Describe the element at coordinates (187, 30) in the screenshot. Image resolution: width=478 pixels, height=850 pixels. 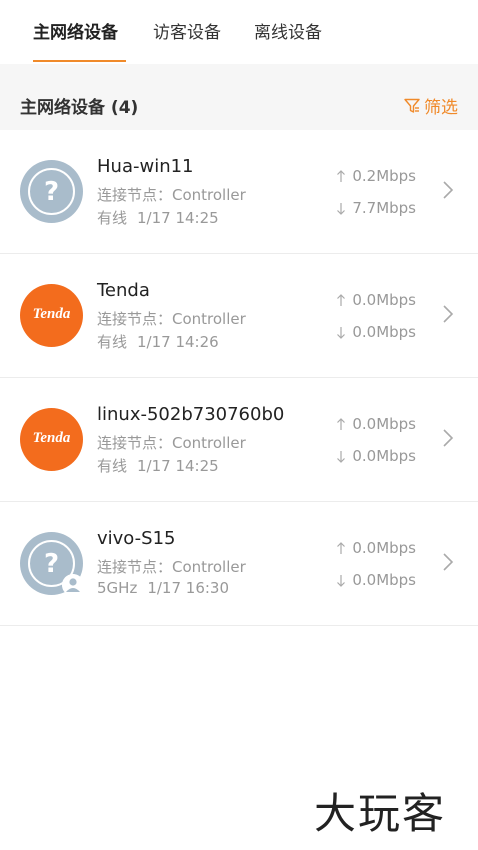
I see `tab-guest: 访客设备` at that location.